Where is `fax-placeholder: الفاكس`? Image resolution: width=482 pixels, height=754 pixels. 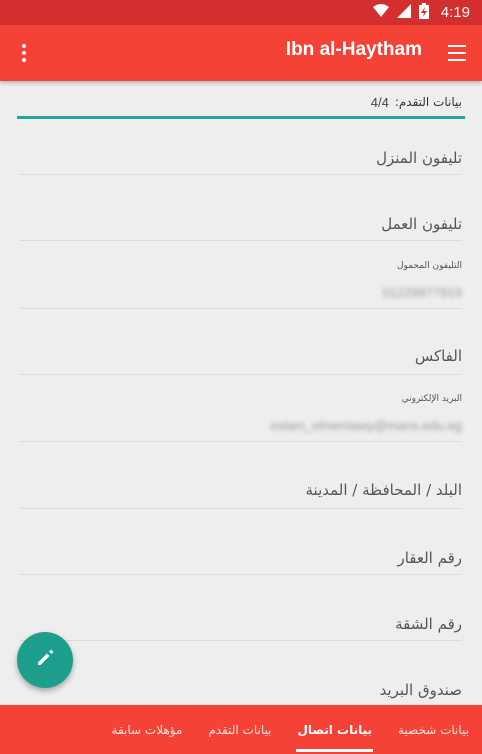
fax-placeholder: الفاكس is located at coordinates (438, 356).